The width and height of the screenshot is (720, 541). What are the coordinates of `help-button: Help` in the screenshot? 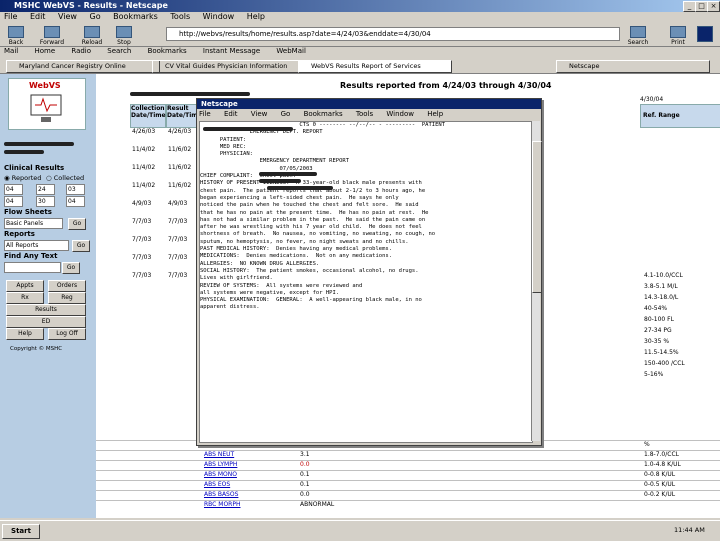 It's located at (25, 334).